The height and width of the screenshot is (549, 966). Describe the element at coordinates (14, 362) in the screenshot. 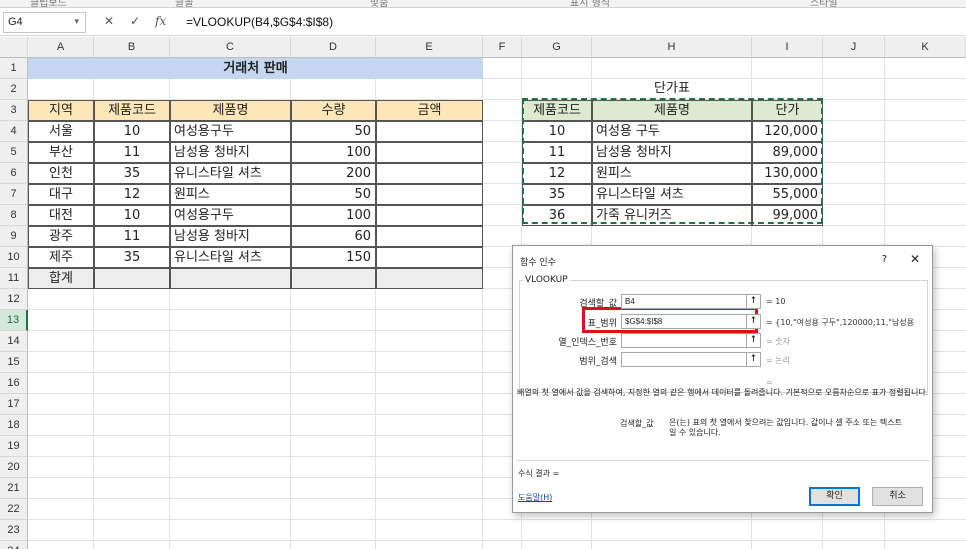

I see `row-header: 15` at that location.